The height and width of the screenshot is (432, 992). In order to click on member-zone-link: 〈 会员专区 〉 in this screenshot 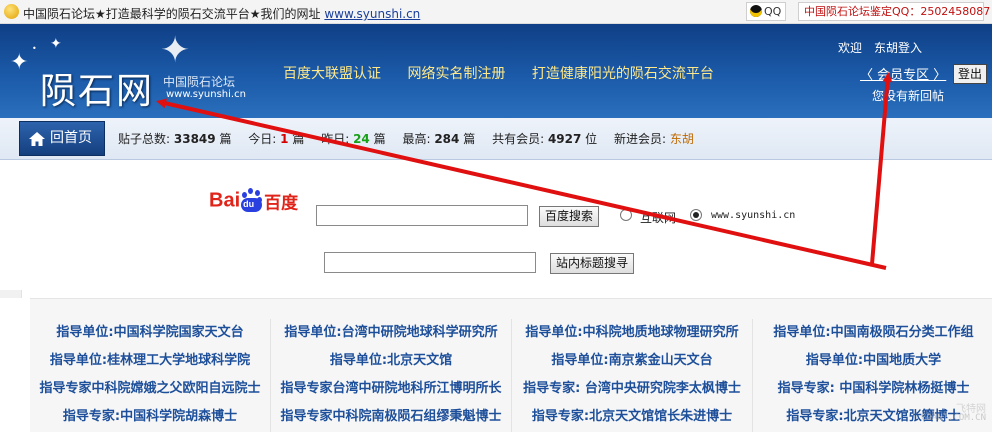, I will do `click(903, 73)`.